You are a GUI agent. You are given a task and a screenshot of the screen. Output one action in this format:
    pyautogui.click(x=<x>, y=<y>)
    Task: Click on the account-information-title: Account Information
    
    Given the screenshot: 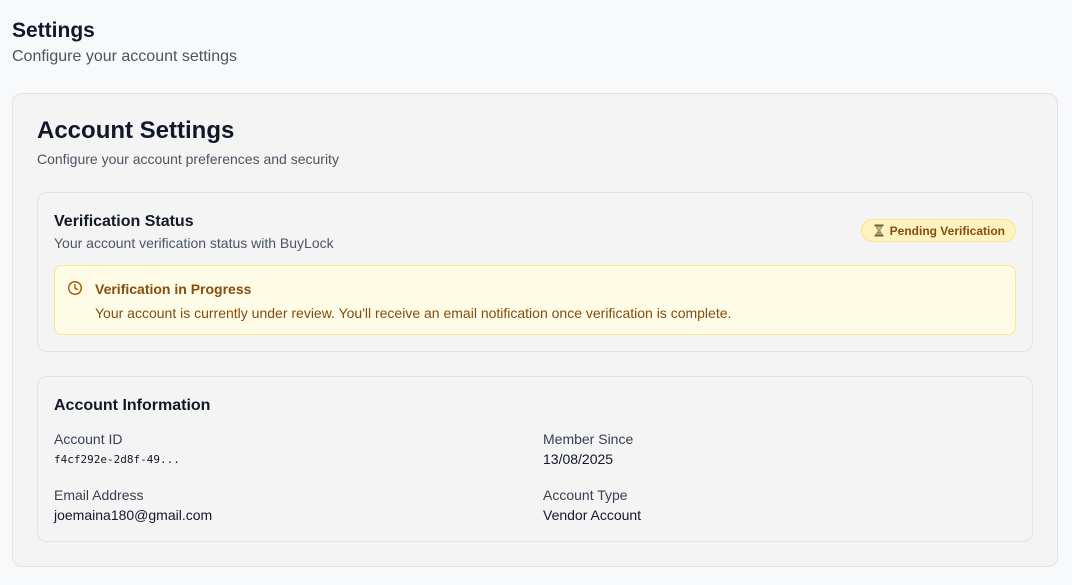 What is the action you would take?
    pyautogui.click(x=132, y=405)
    